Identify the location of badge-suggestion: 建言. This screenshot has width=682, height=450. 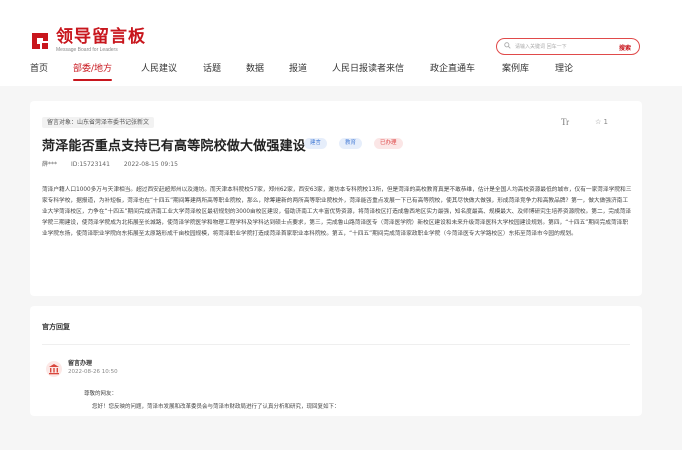
(316, 143).